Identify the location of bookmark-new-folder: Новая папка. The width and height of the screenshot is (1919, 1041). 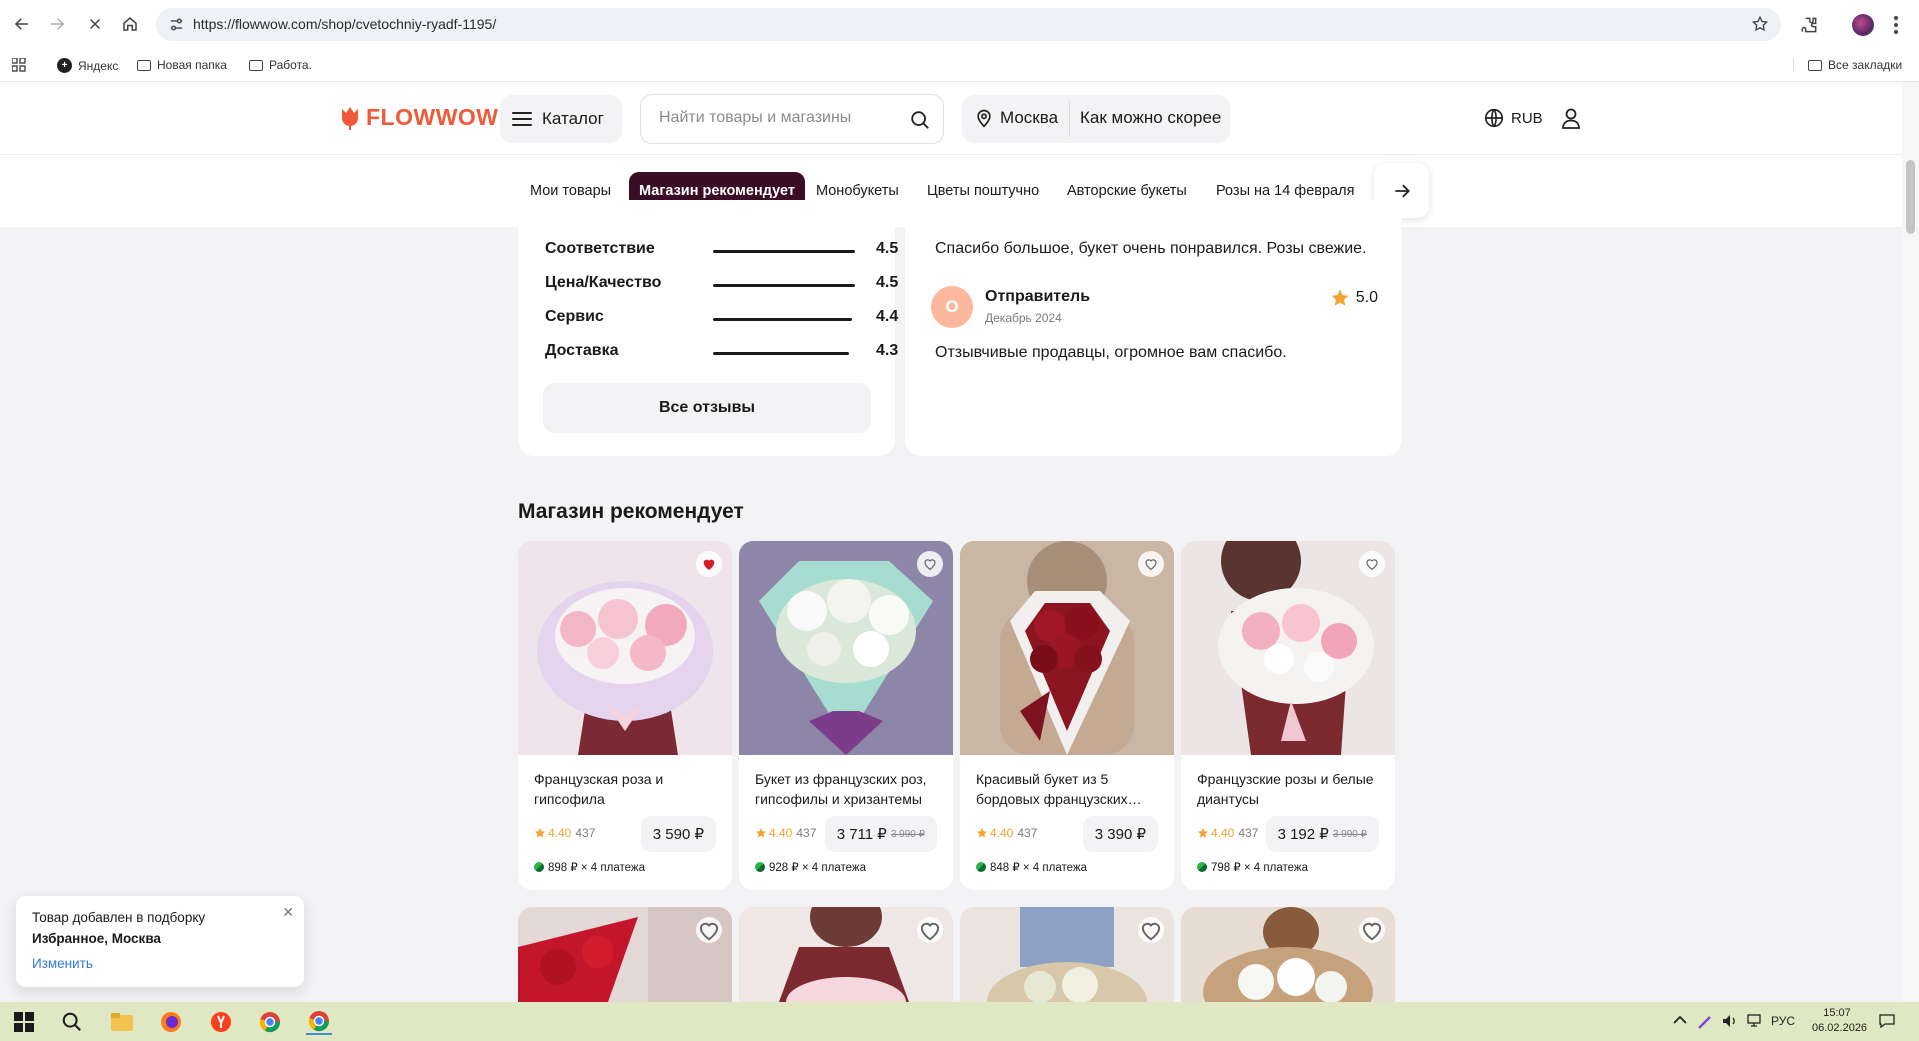
(182, 65).